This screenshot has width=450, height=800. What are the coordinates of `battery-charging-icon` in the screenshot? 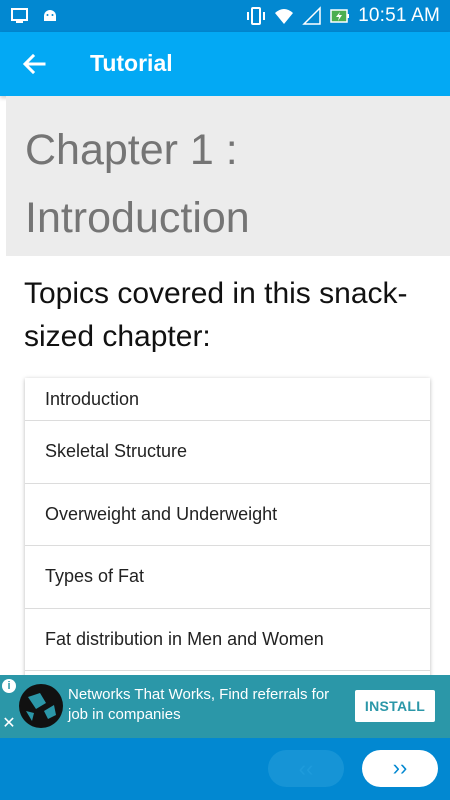 It's located at (340, 16).